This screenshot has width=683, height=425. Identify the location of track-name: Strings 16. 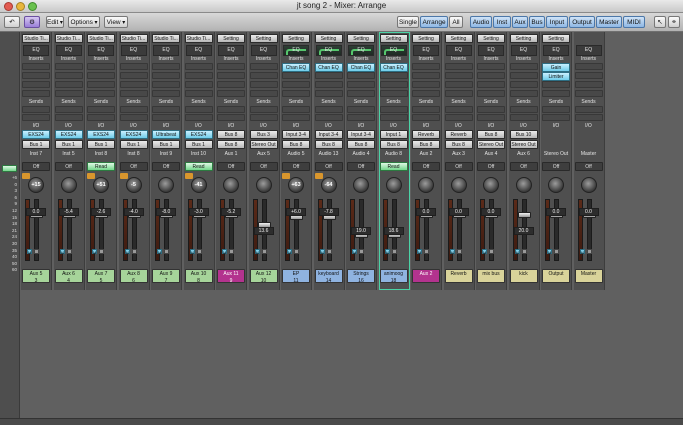
(361, 276).